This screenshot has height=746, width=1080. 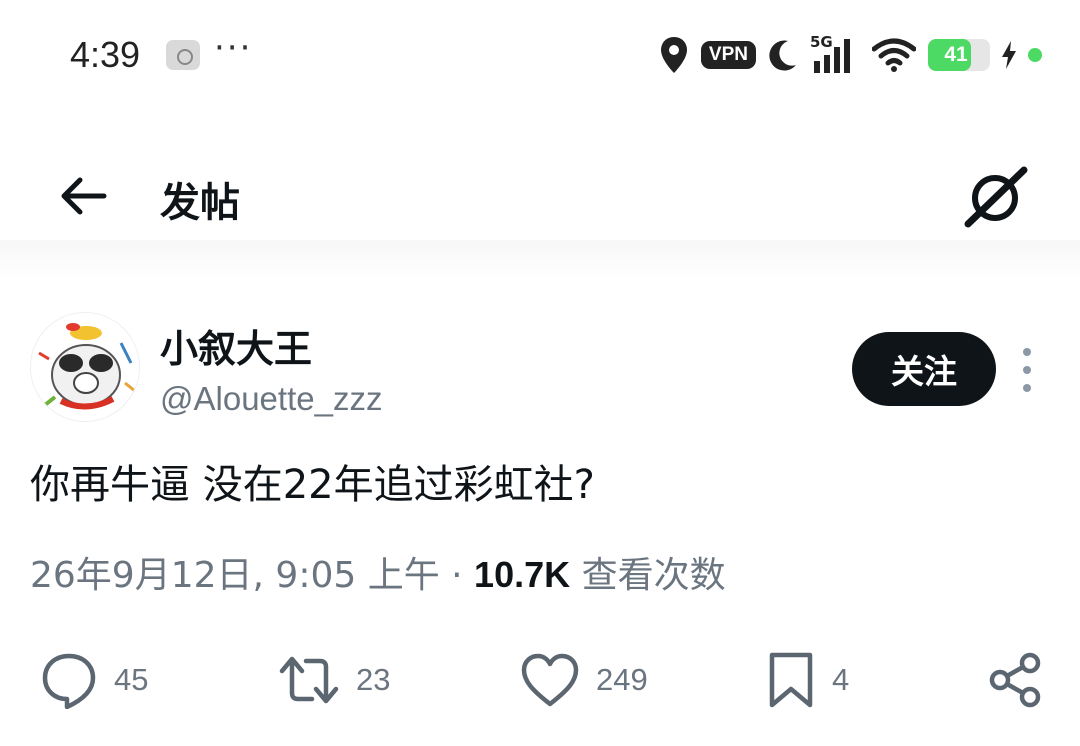 What do you see at coordinates (522, 574) in the screenshot?
I see `view-count: 10.7K` at bounding box center [522, 574].